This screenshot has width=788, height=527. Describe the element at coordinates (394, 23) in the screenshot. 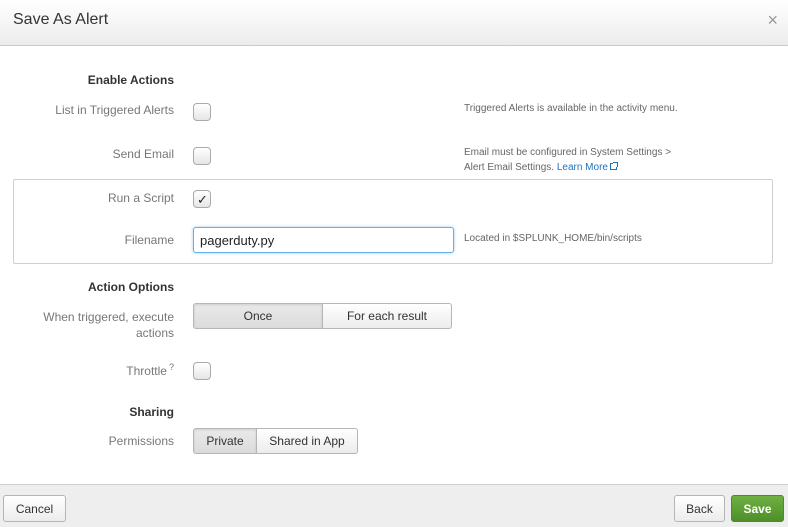

I see `dialog-header: Save As Alert ×` at that location.